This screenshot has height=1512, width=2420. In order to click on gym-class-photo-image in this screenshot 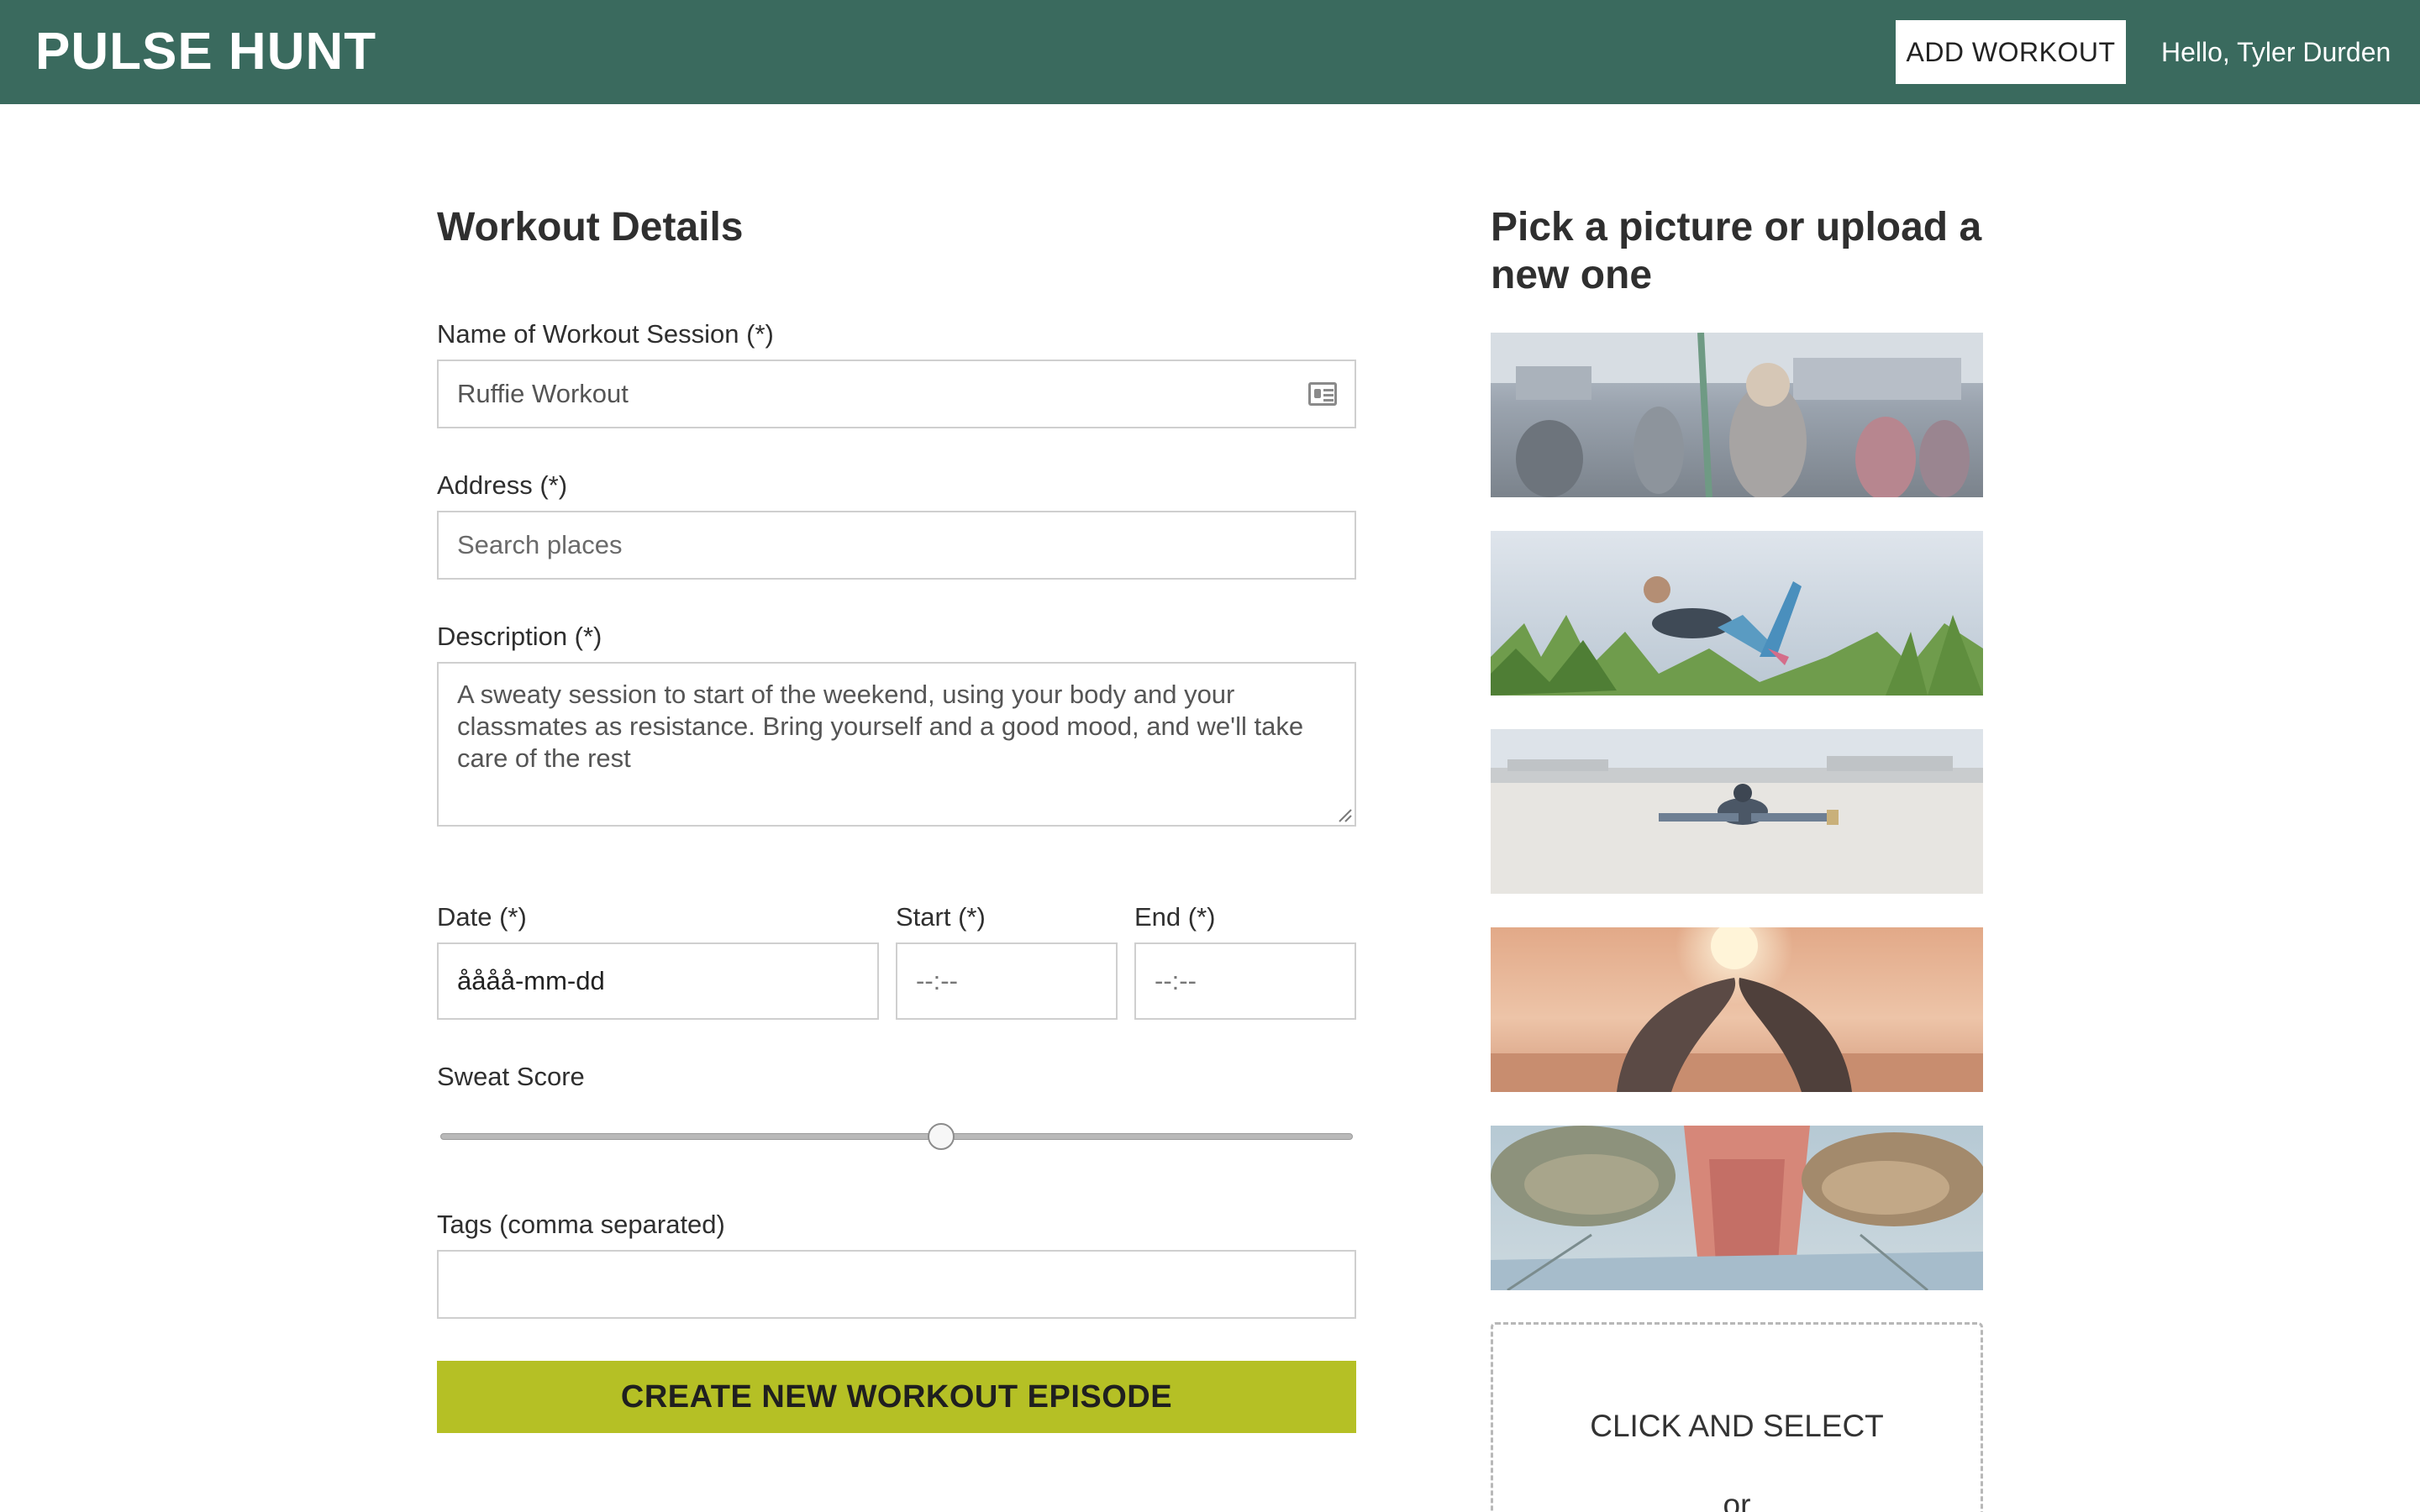, I will do `click(1737, 415)`.